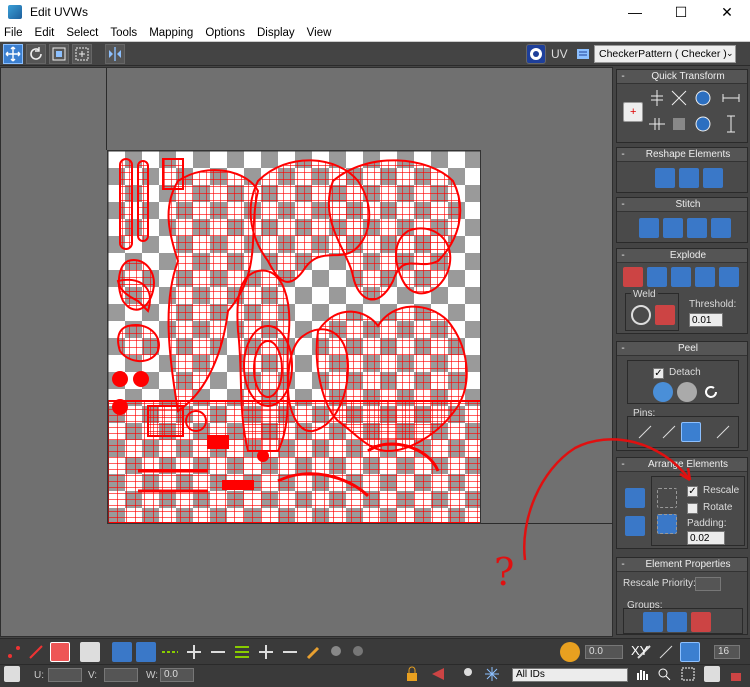 This screenshot has width=750, height=687. Describe the element at coordinates (682, 205) in the screenshot. I see `stitch-header: - Stitch` at that location.